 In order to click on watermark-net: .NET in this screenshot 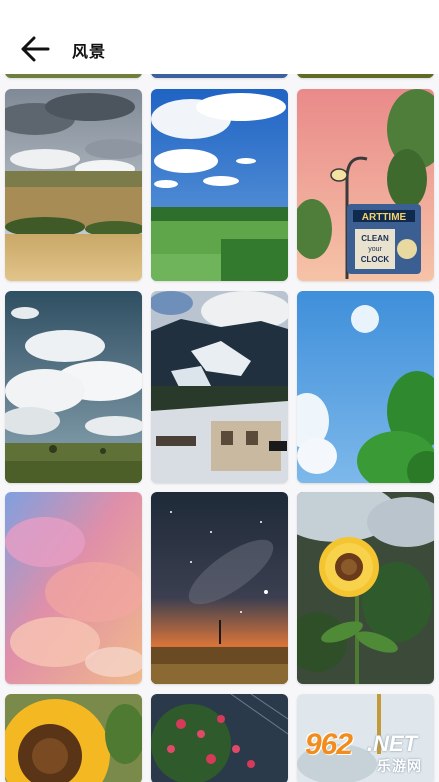, I will do `click(392, 743)`.